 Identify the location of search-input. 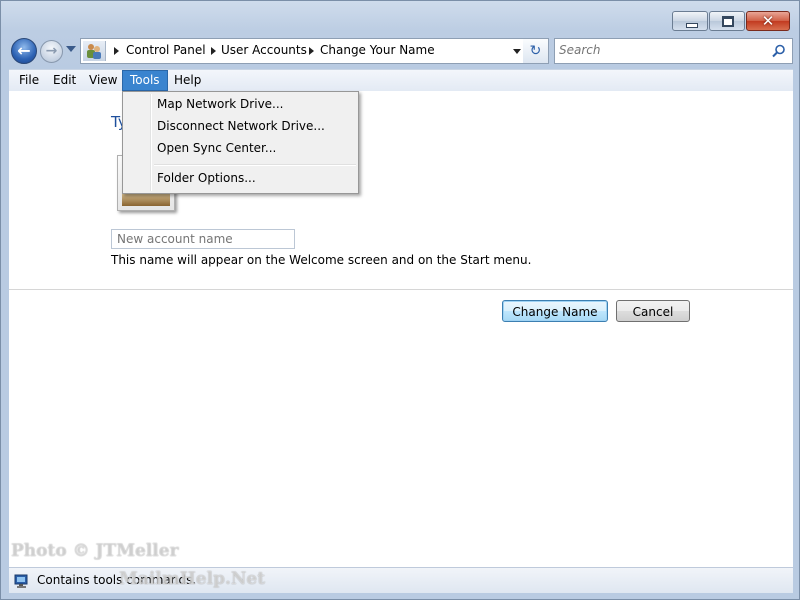
(659, 50).